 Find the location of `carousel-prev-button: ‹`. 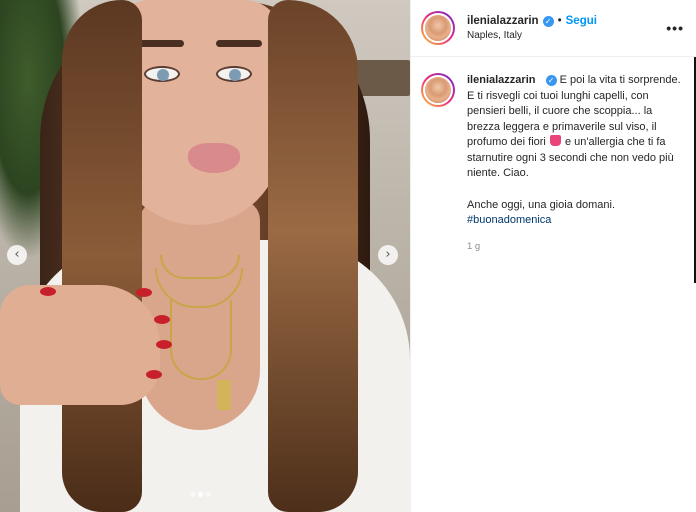

carousel-prev-button: ‹ is located at coordinates (17, 255).